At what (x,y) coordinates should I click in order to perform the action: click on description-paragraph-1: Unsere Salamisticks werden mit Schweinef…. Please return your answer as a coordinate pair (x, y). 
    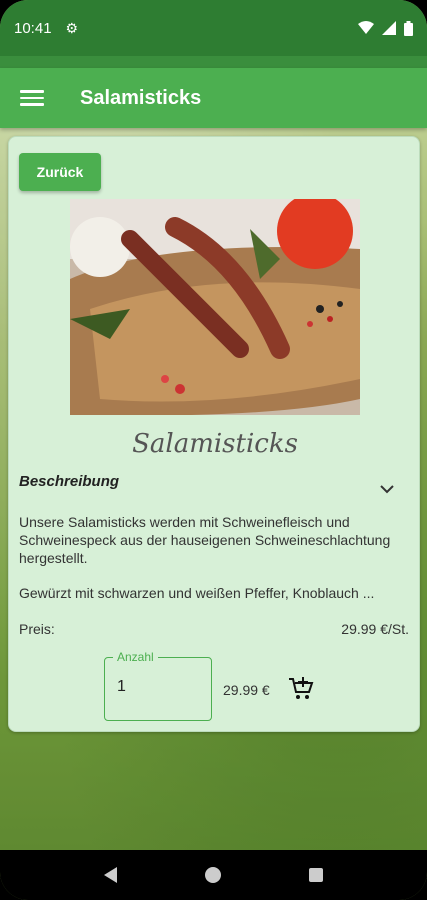
    Looking at the image, I should click on (205, 540).